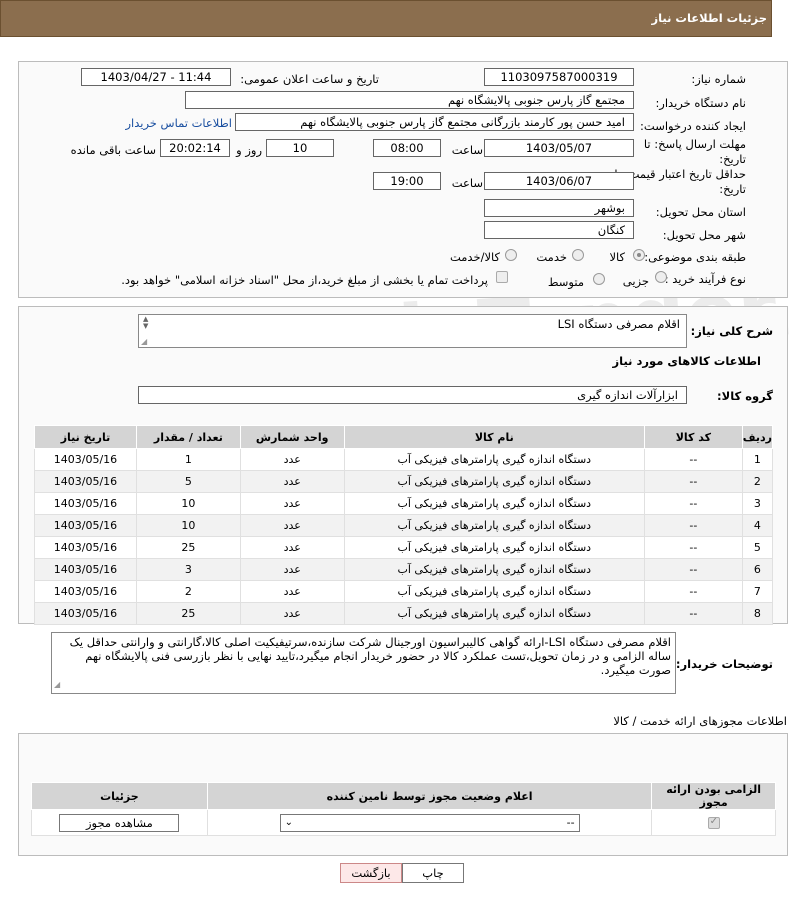 The height and width of the screenshot is (899, 789). Describe the element at coordinates (188, 591) in the screenshot. I see `item-qty: 2` at that location.